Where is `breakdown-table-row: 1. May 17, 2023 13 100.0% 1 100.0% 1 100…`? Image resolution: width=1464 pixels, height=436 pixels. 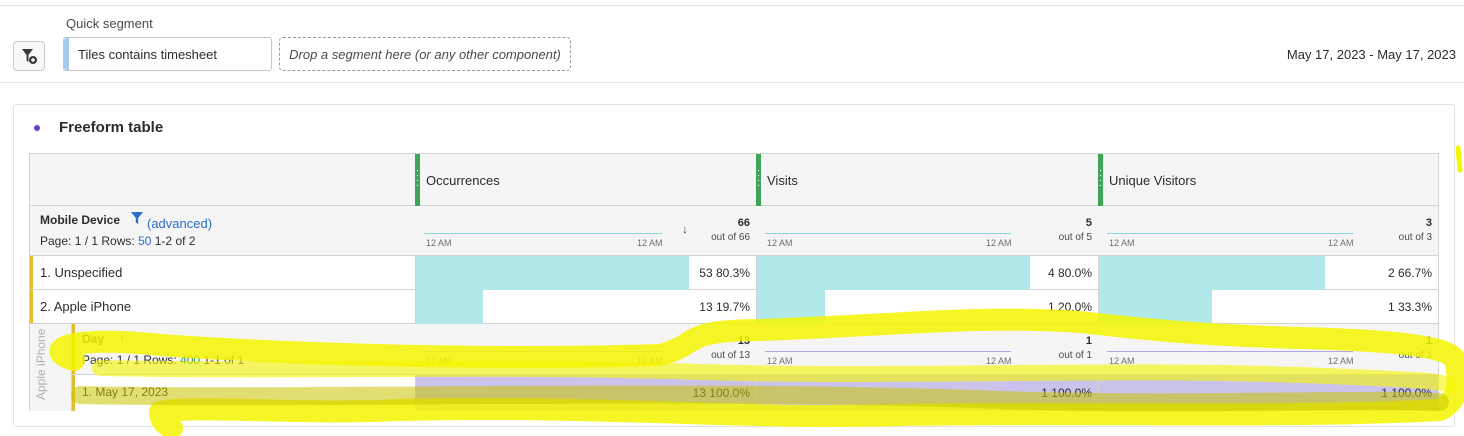
breakdown-table-row: 1. May 17, 2023 13 100.0% 1 100.0% 1 100… is located at coordinates (755, 393).